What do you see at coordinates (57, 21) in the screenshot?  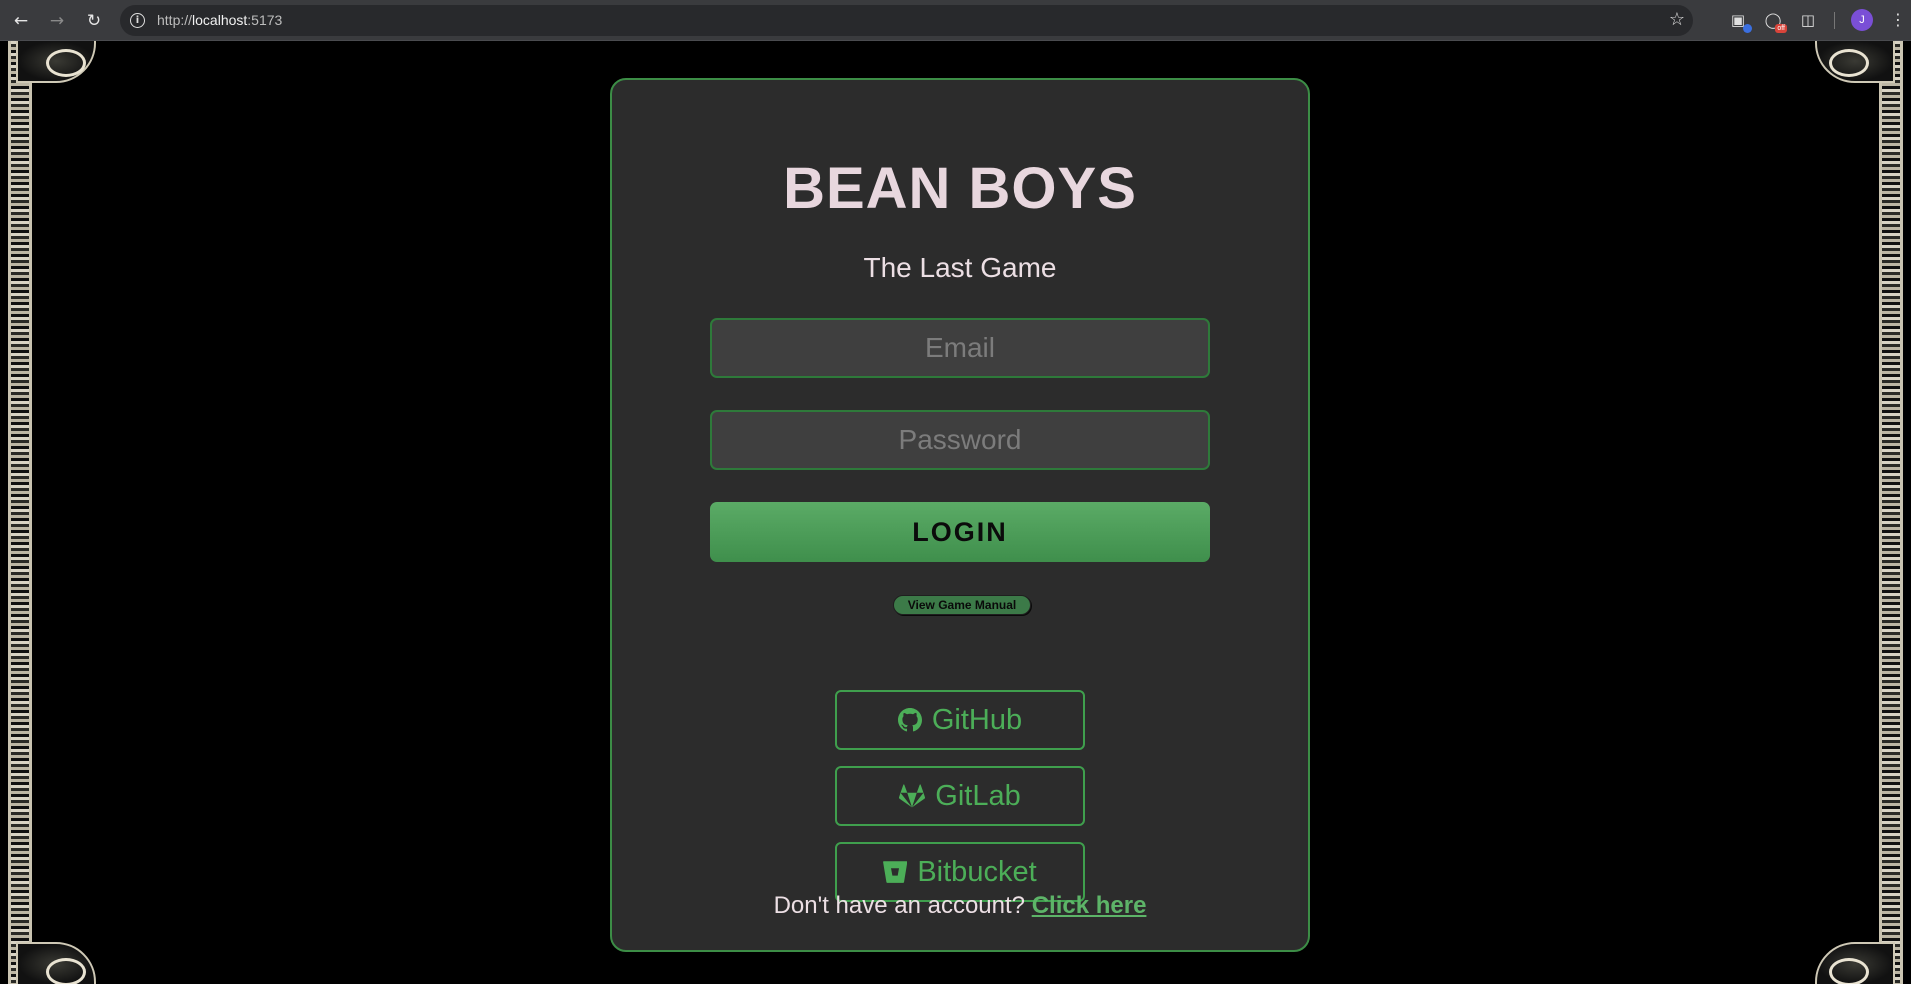 I see `forward-arrow-icon: →` at bounding box center [57, 21].